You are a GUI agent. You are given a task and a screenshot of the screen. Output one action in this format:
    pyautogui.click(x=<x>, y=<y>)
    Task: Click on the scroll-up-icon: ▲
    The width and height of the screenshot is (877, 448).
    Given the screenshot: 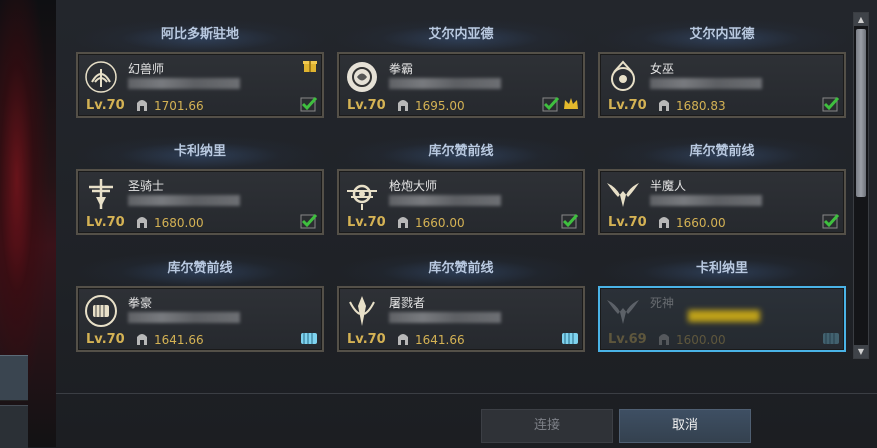 What is the action you would take?
    pyautogui.click(x=861, y=19)
    